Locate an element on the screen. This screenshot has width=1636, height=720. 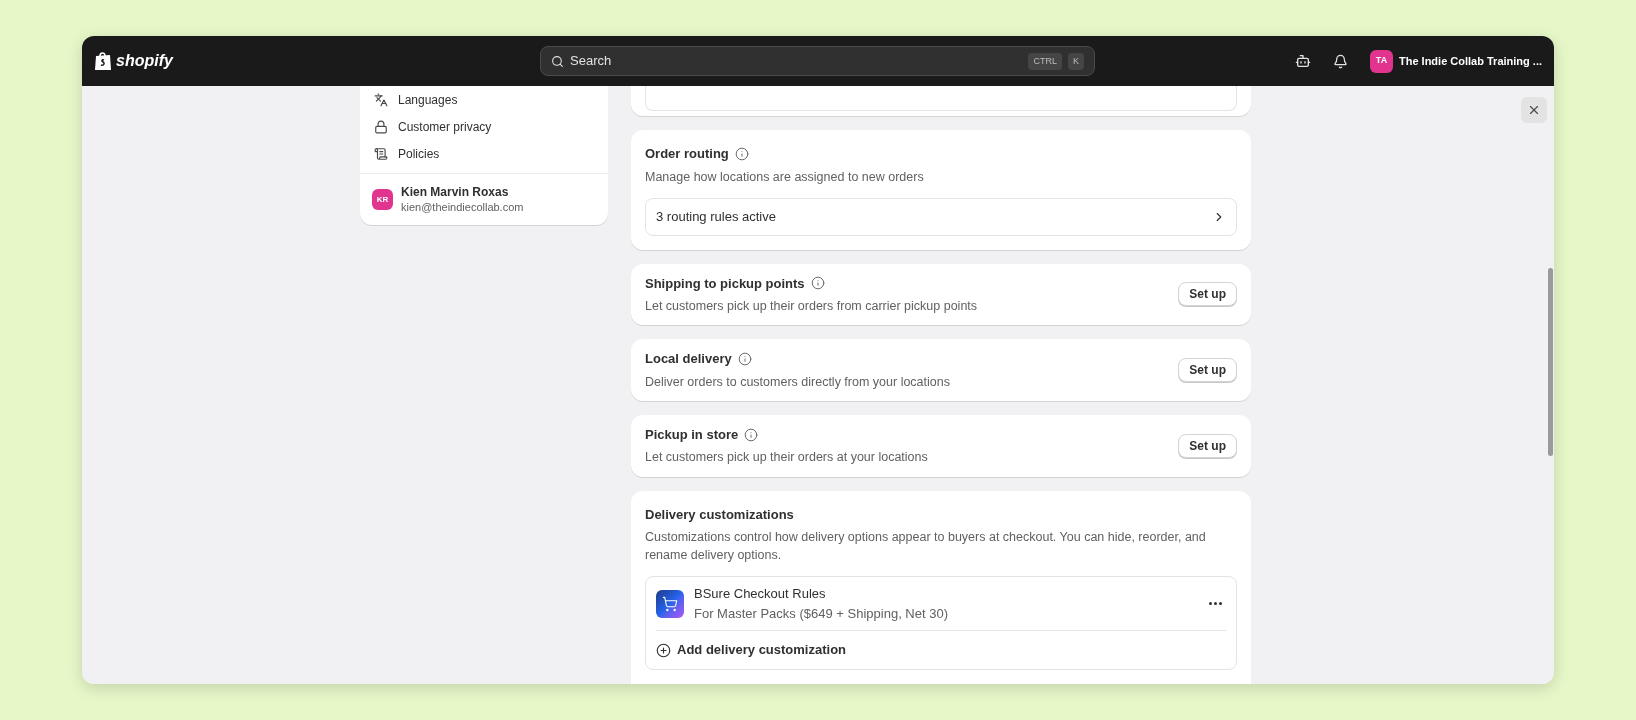
section-title: Delivery customizations is located at coordinates (719, 514).